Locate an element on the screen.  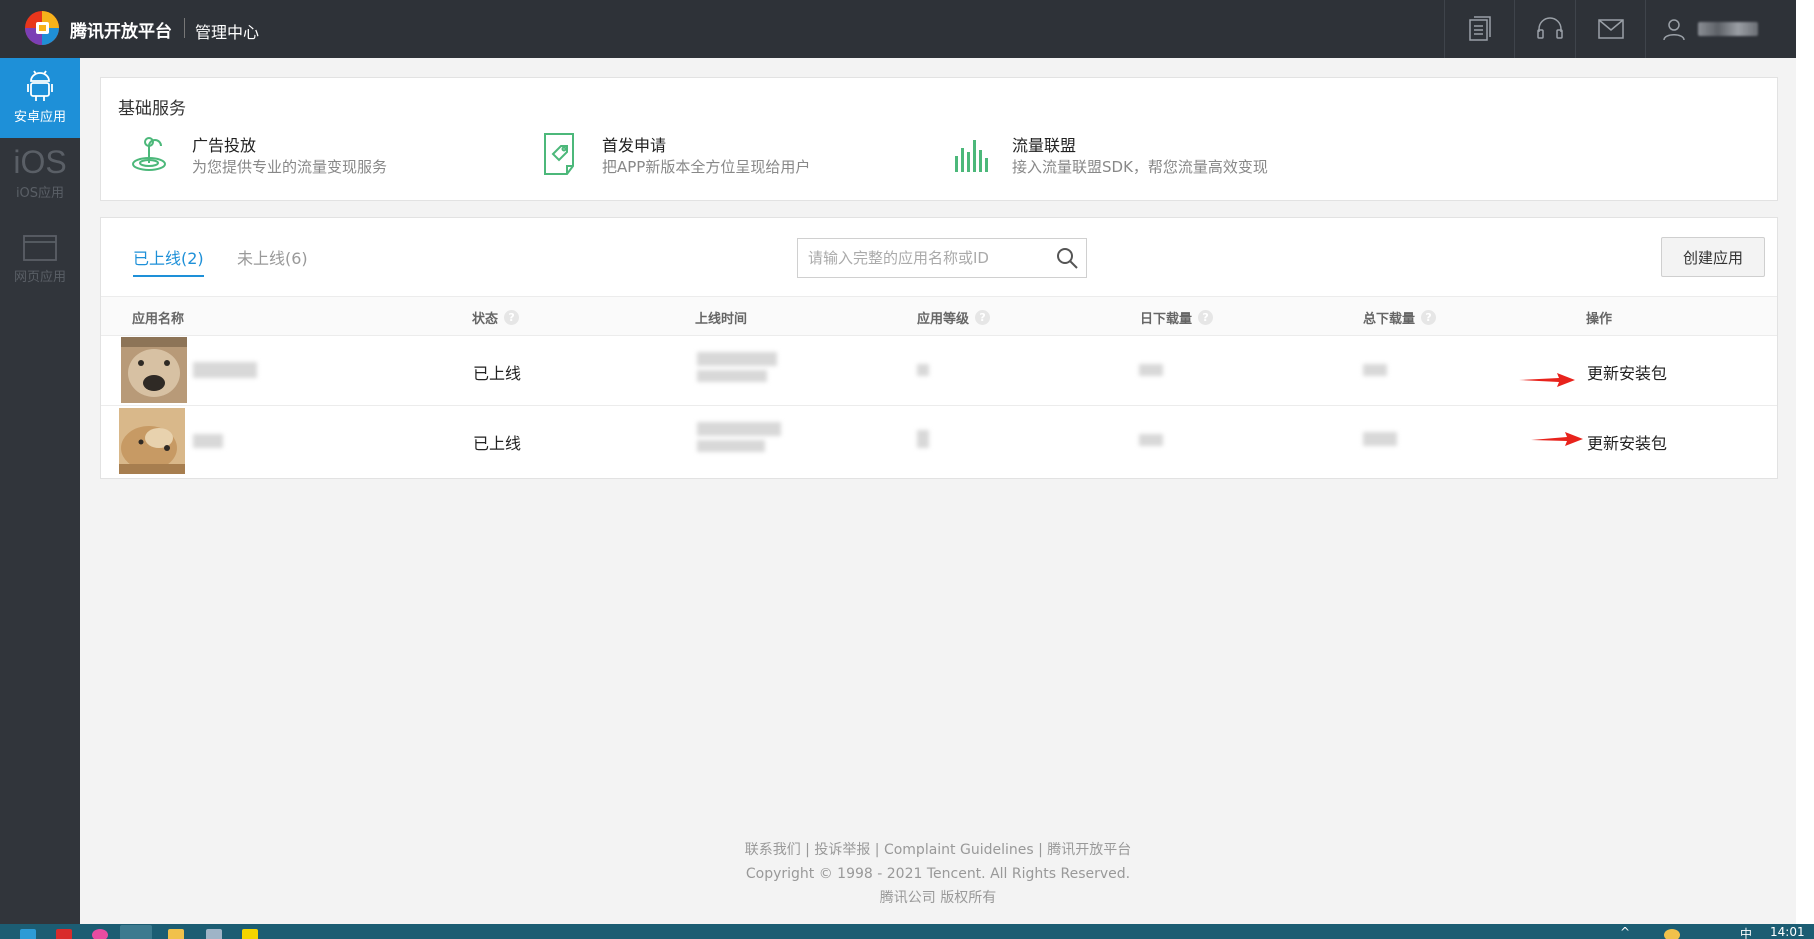
column-header-total-downloads: 总下载量? is located at coordinates (1400, 317).